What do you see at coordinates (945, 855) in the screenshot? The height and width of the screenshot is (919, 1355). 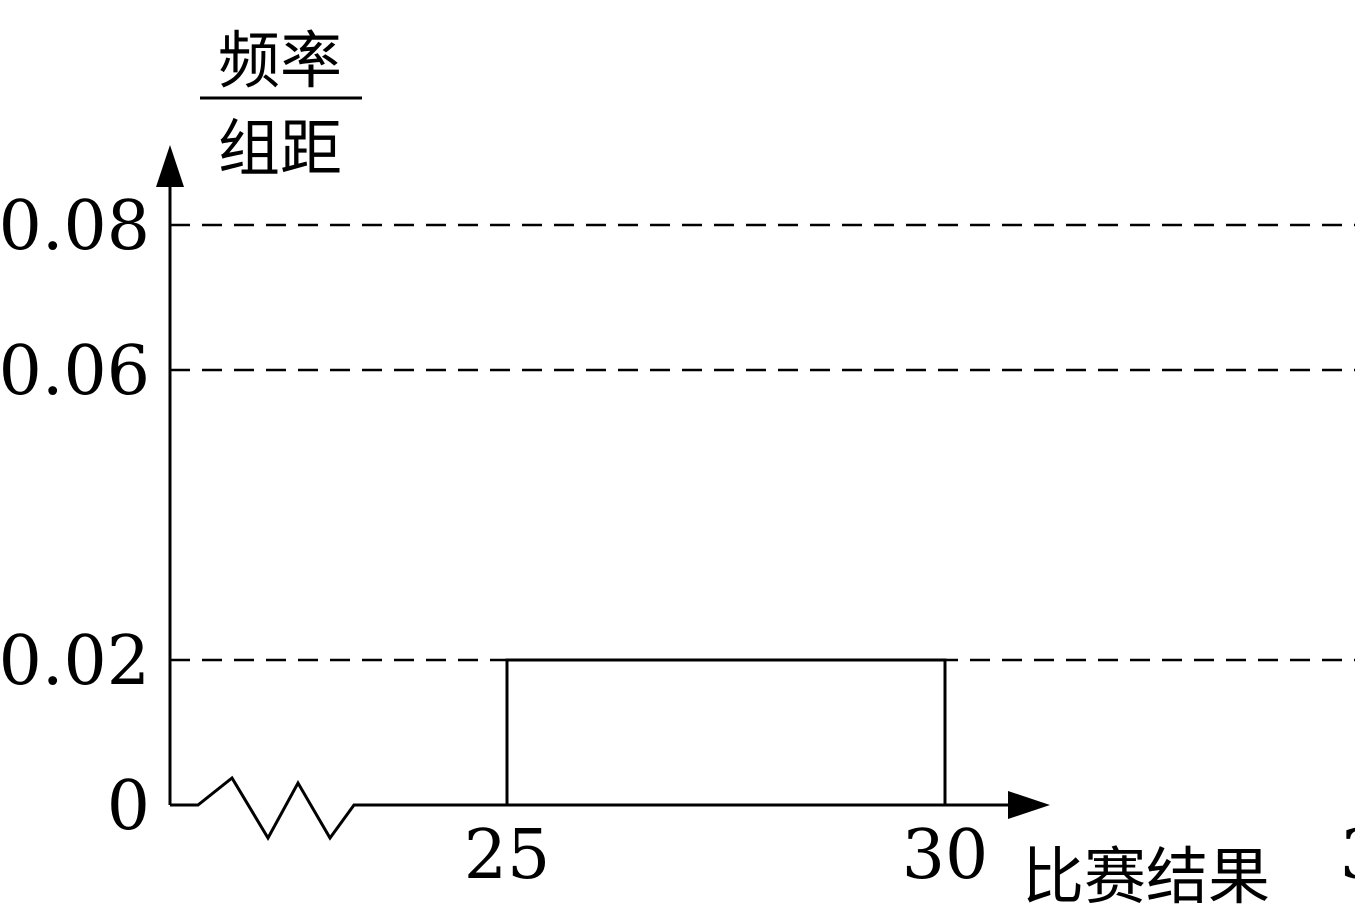 I see `x-tick-label-1: 30` at bounding box center [945, 855].